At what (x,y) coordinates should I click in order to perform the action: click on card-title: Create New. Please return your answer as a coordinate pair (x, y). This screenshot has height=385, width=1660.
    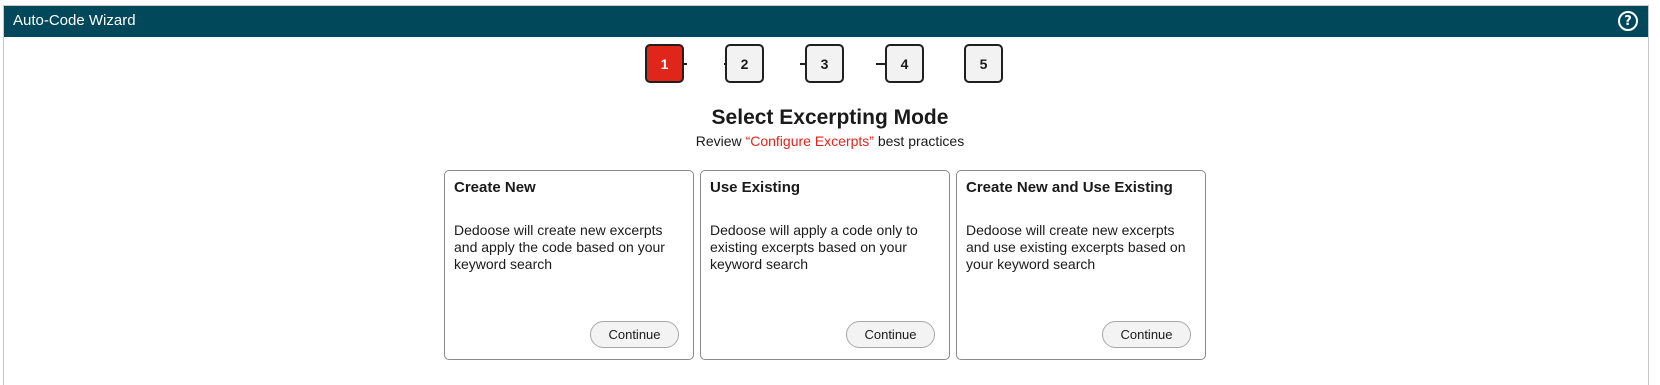
    Looking at the image, I should click on (495, 187).